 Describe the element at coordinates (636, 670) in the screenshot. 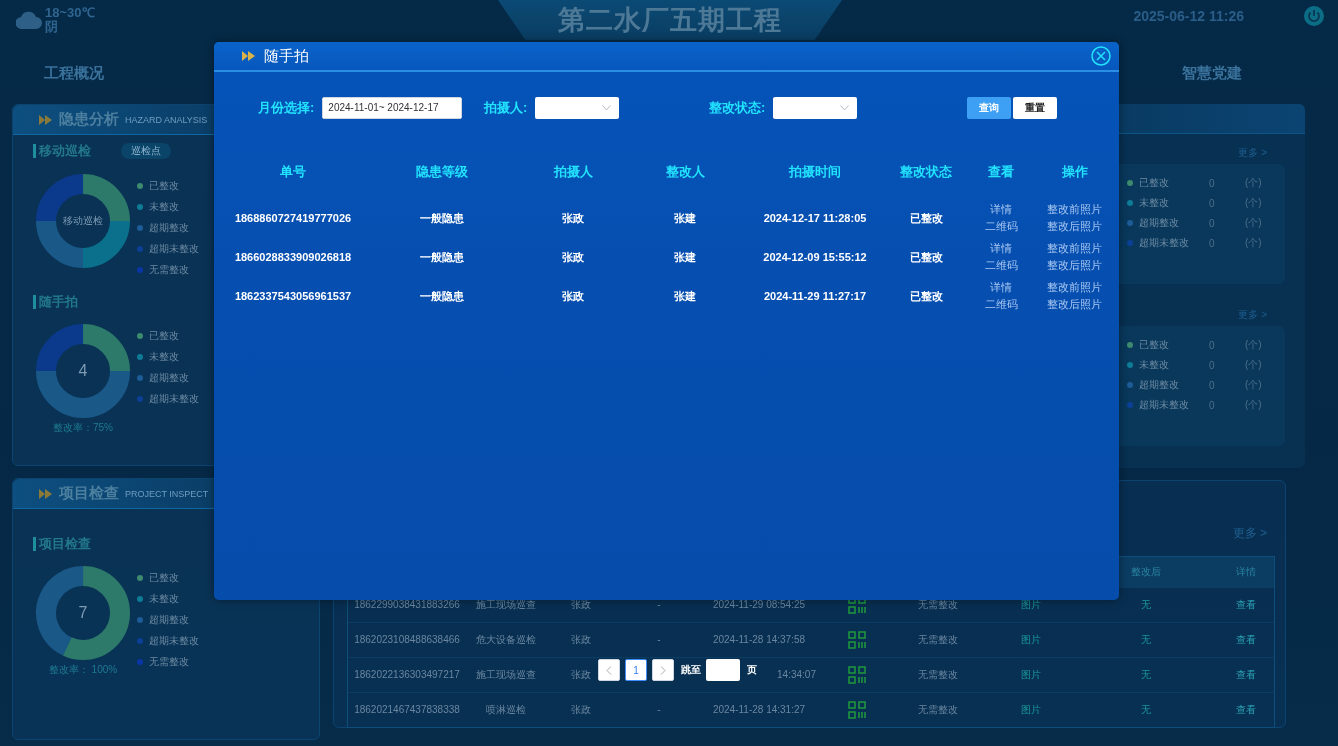

I see `page-button: 1` at that location.